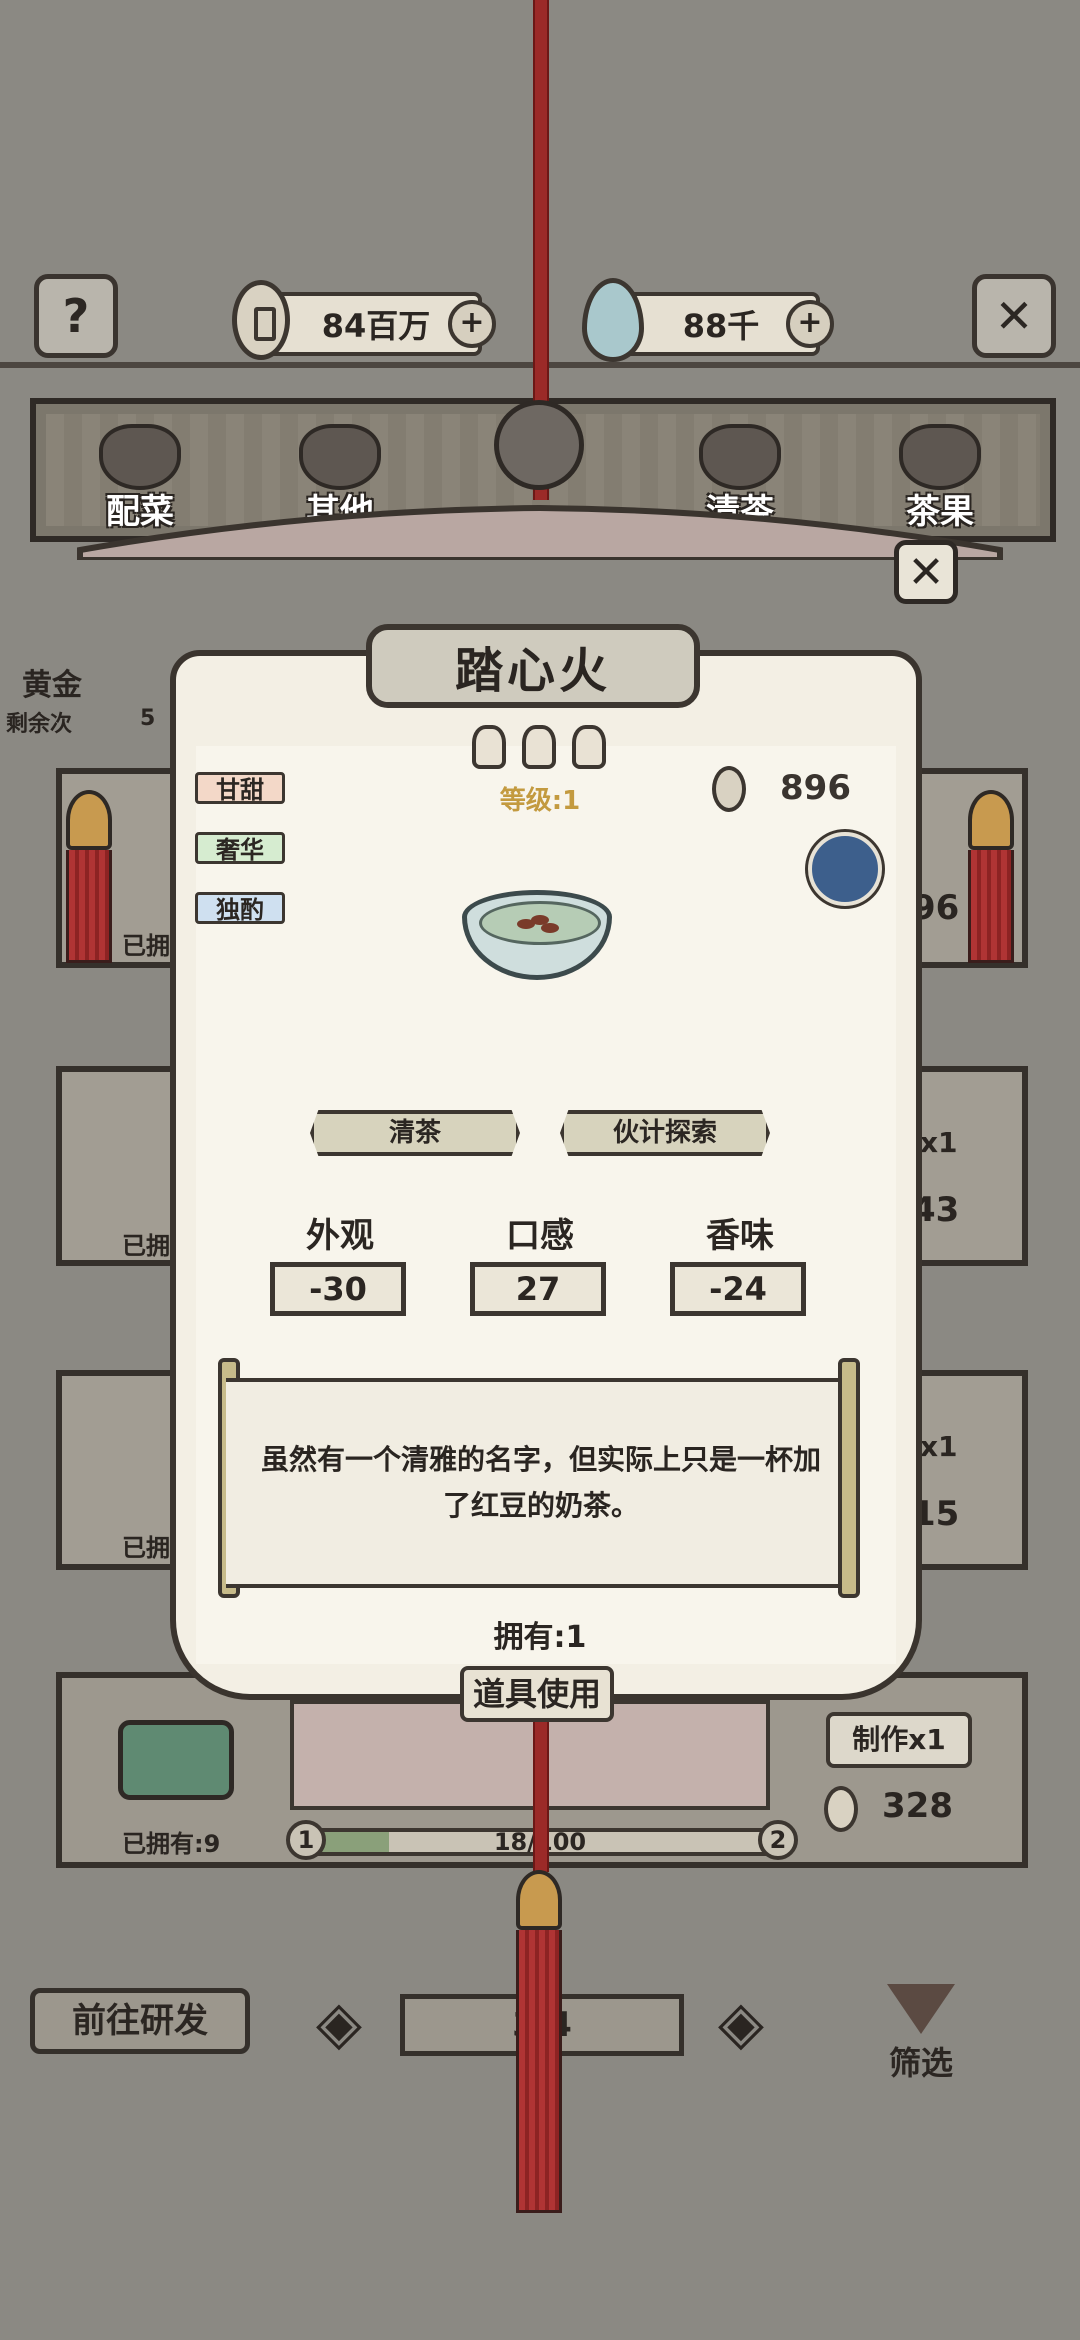 Image resolution: width=1080 pixels, height=2340 pixels. What do you see at coordinates (140, 457) in the screenshot?
I see `side-dish-icon` at bounding box center [140, 457].